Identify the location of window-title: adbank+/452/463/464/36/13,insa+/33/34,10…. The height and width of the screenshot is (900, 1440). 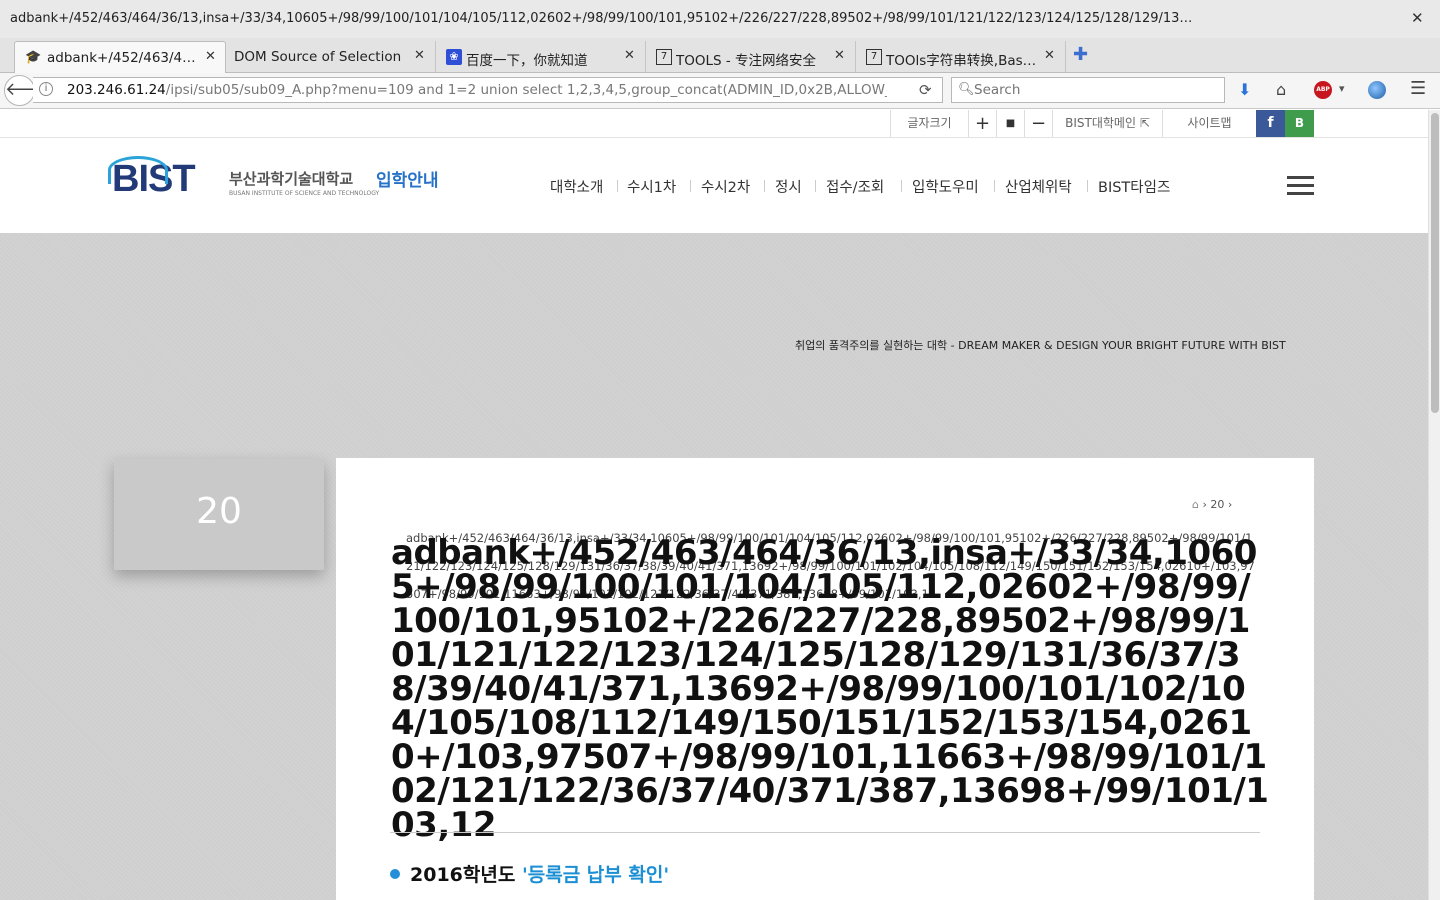
(601, 18).